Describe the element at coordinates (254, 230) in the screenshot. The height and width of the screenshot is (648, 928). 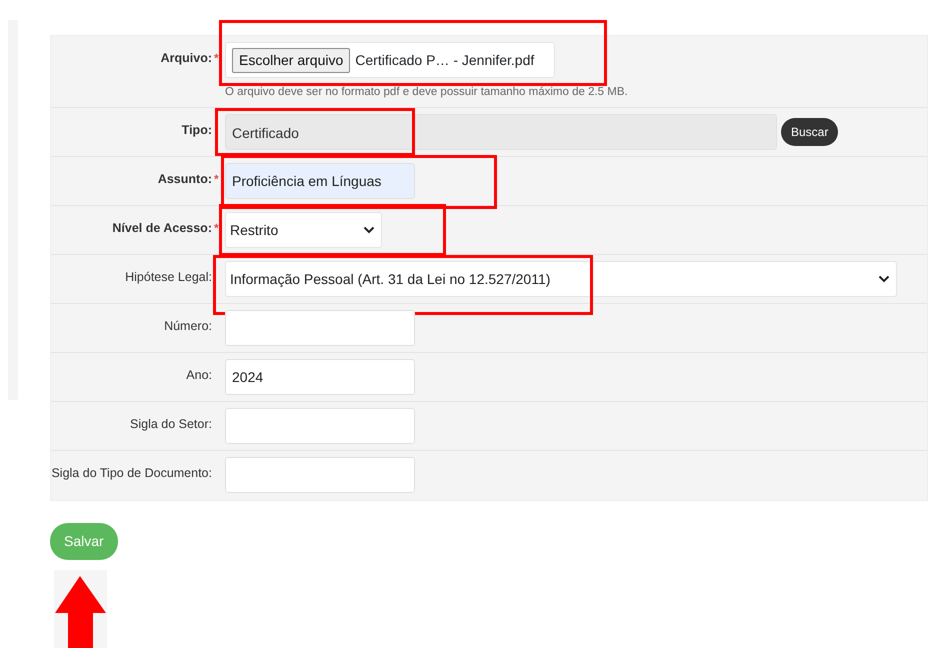
I see `select-value: Restrito` at that location.